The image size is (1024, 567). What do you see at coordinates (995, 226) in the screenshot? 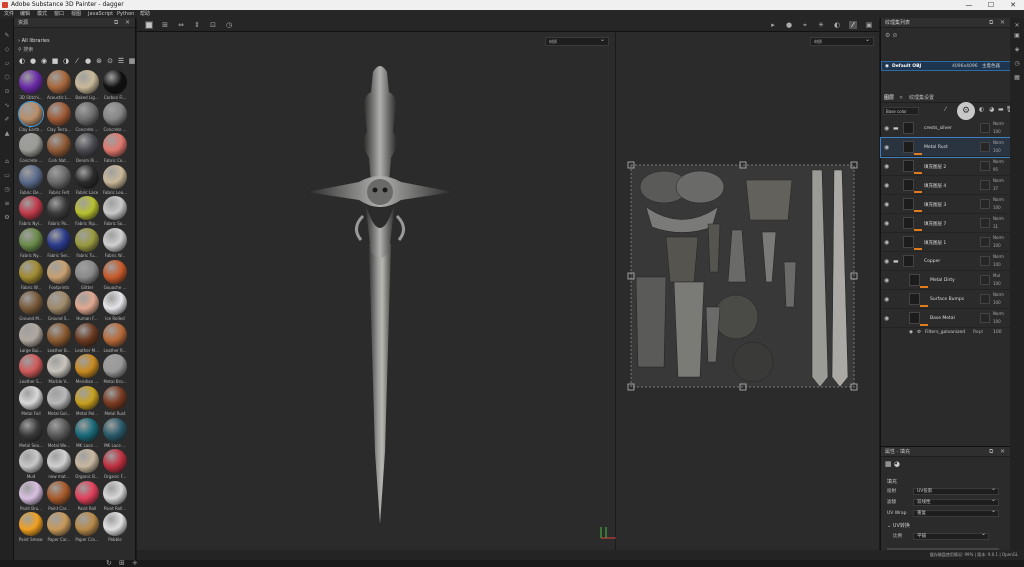
I see `layer-opacity: 31` at bounding box center [995, 226].